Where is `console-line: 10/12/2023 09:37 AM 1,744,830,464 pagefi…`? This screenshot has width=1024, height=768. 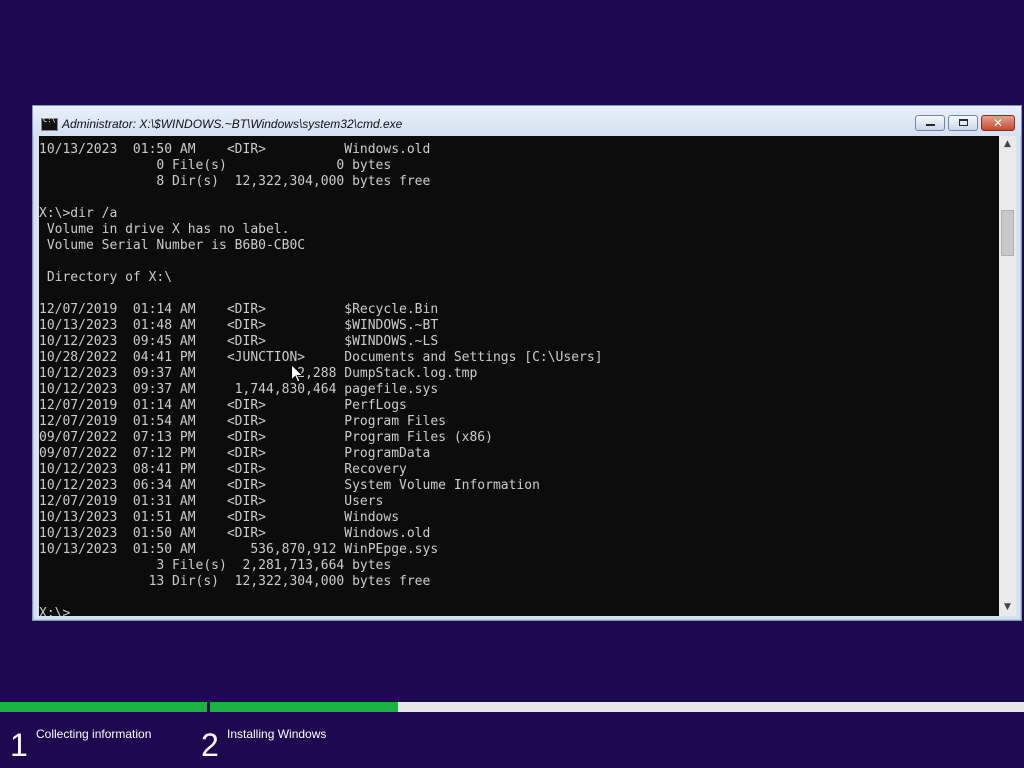
console-line: 10/12/2023 09:37 AM 1,744,830,464 pagefi… is located at coordinates (239, 389).